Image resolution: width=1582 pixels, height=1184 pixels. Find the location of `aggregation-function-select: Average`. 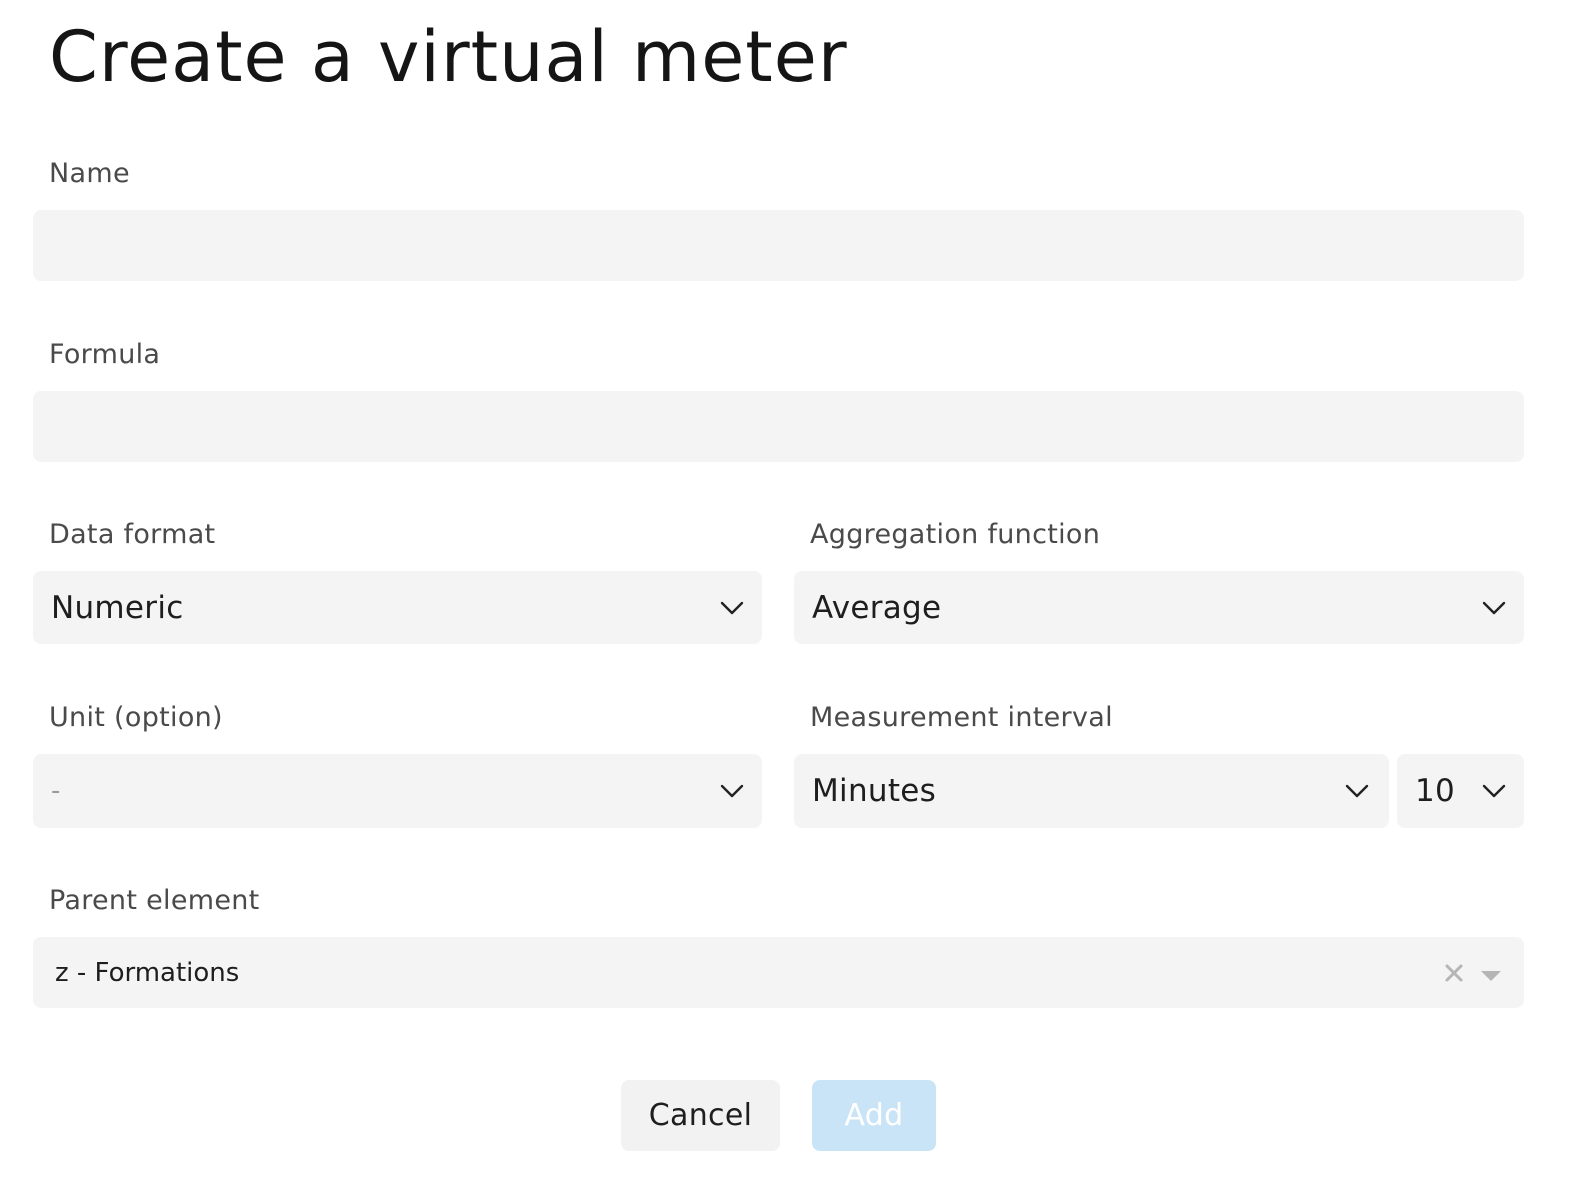

aggregation-function-select: Average is located at coordinates (1159, 607).